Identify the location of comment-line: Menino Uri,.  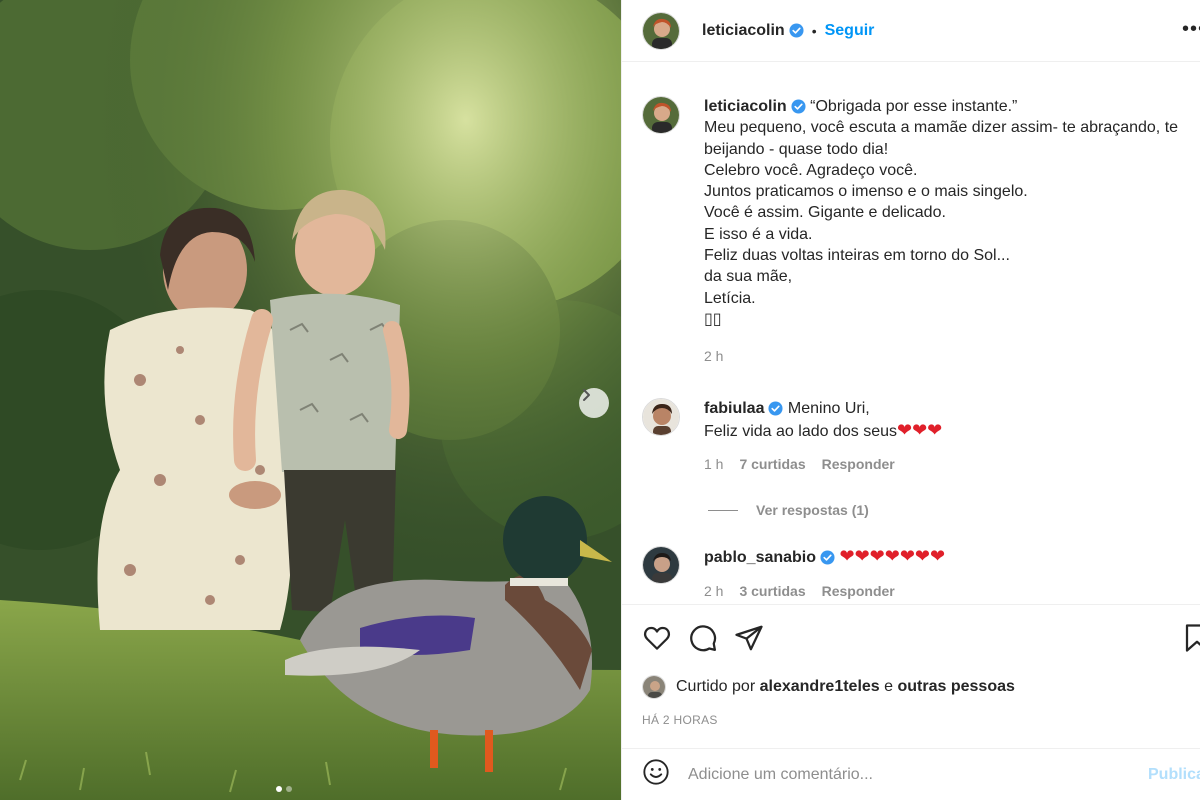
(828, 408).